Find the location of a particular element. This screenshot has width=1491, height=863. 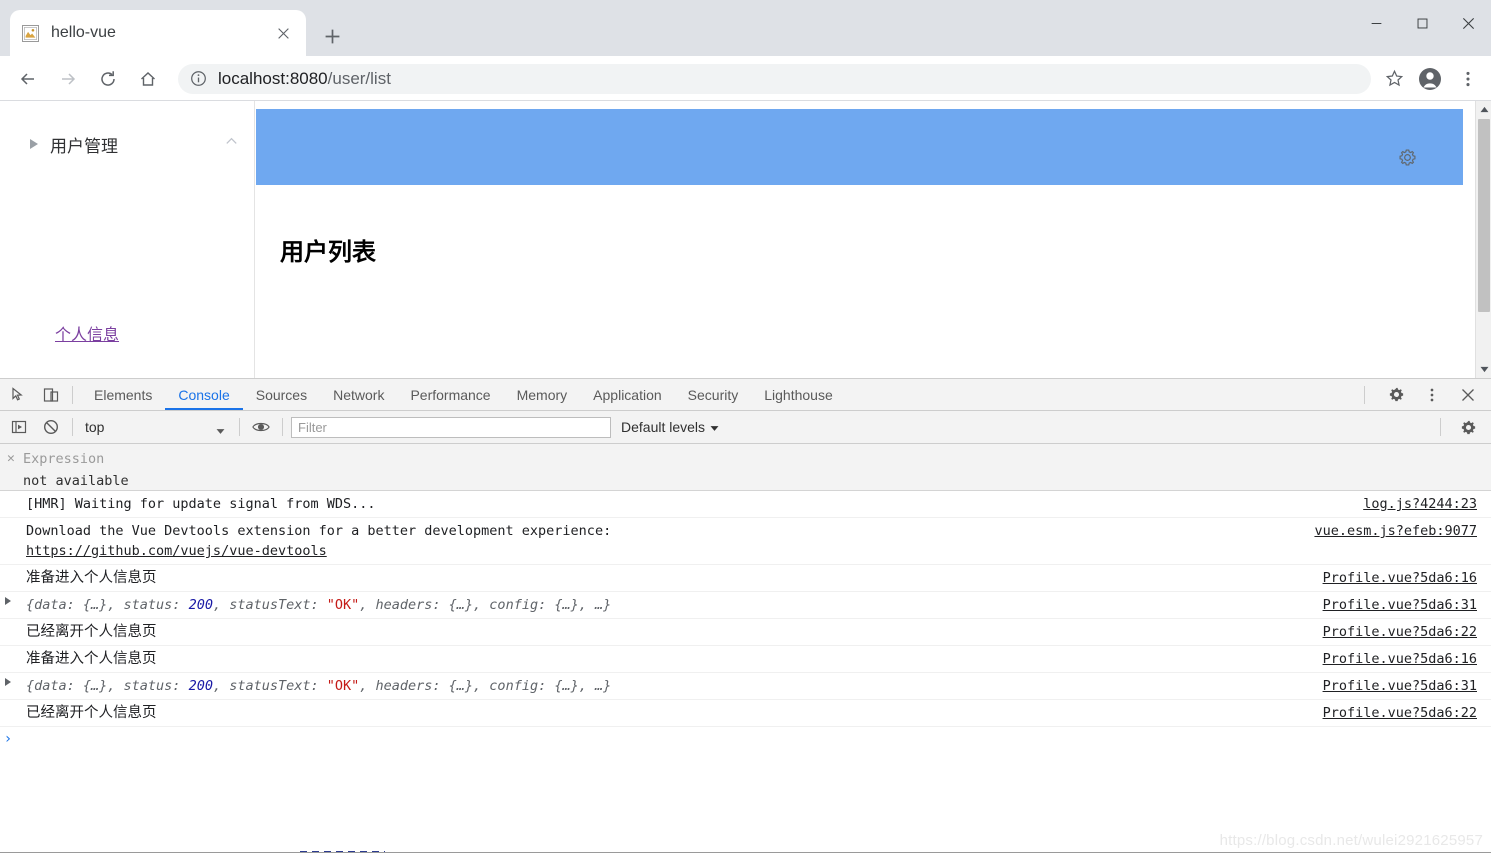

console-message: 准备进入个人信息页 is located at coordinates (91, 578).